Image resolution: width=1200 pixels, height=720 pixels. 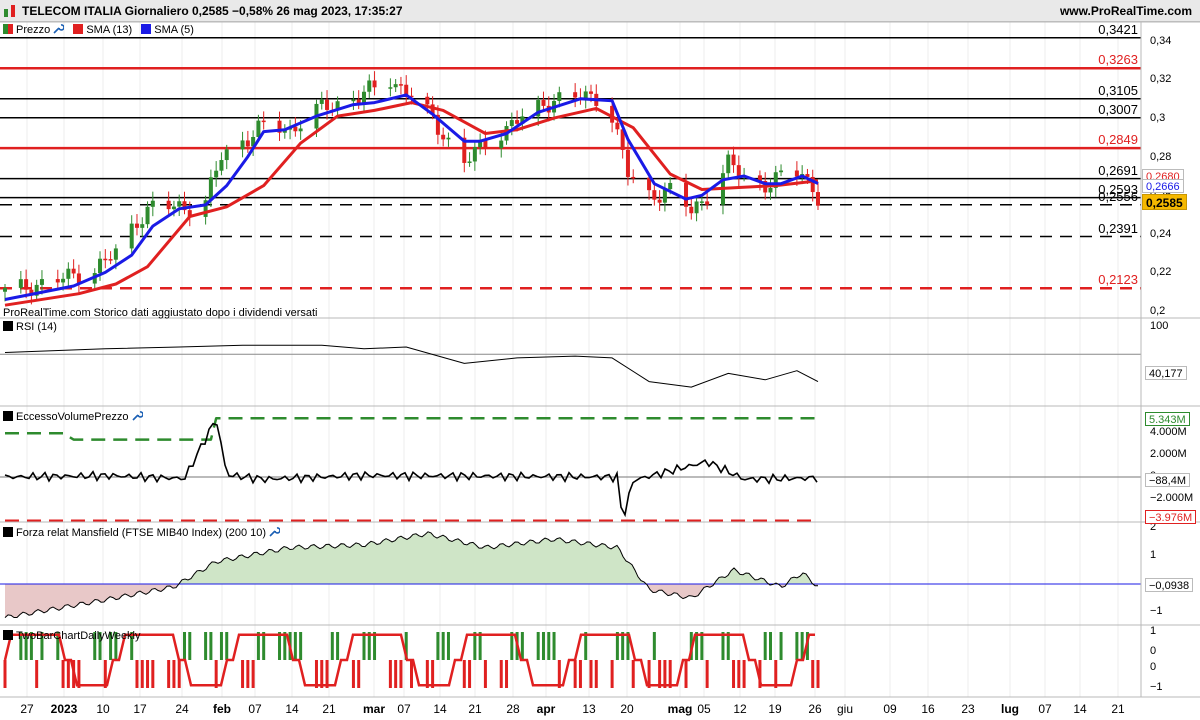 What do you see at coordinates (30, 327) in the screenshot?
I see `rsi-legend: RSI (14)` at bounding box center [30, 327].